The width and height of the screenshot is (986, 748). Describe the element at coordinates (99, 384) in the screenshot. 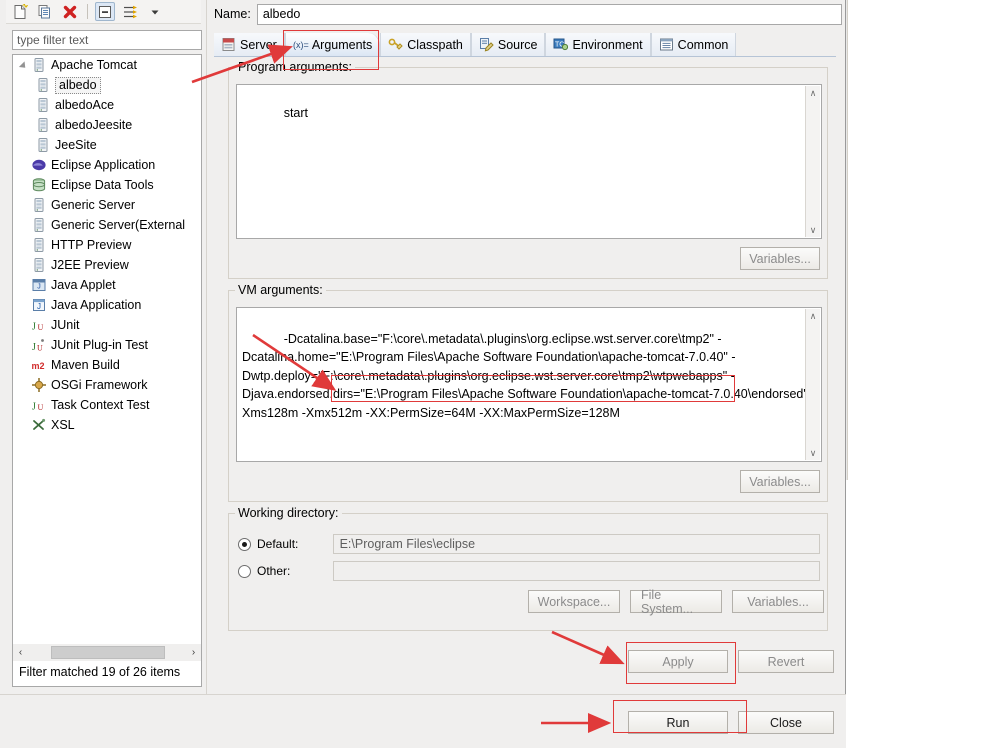

I see `tree-item-label: OSGi Framework` at that location.